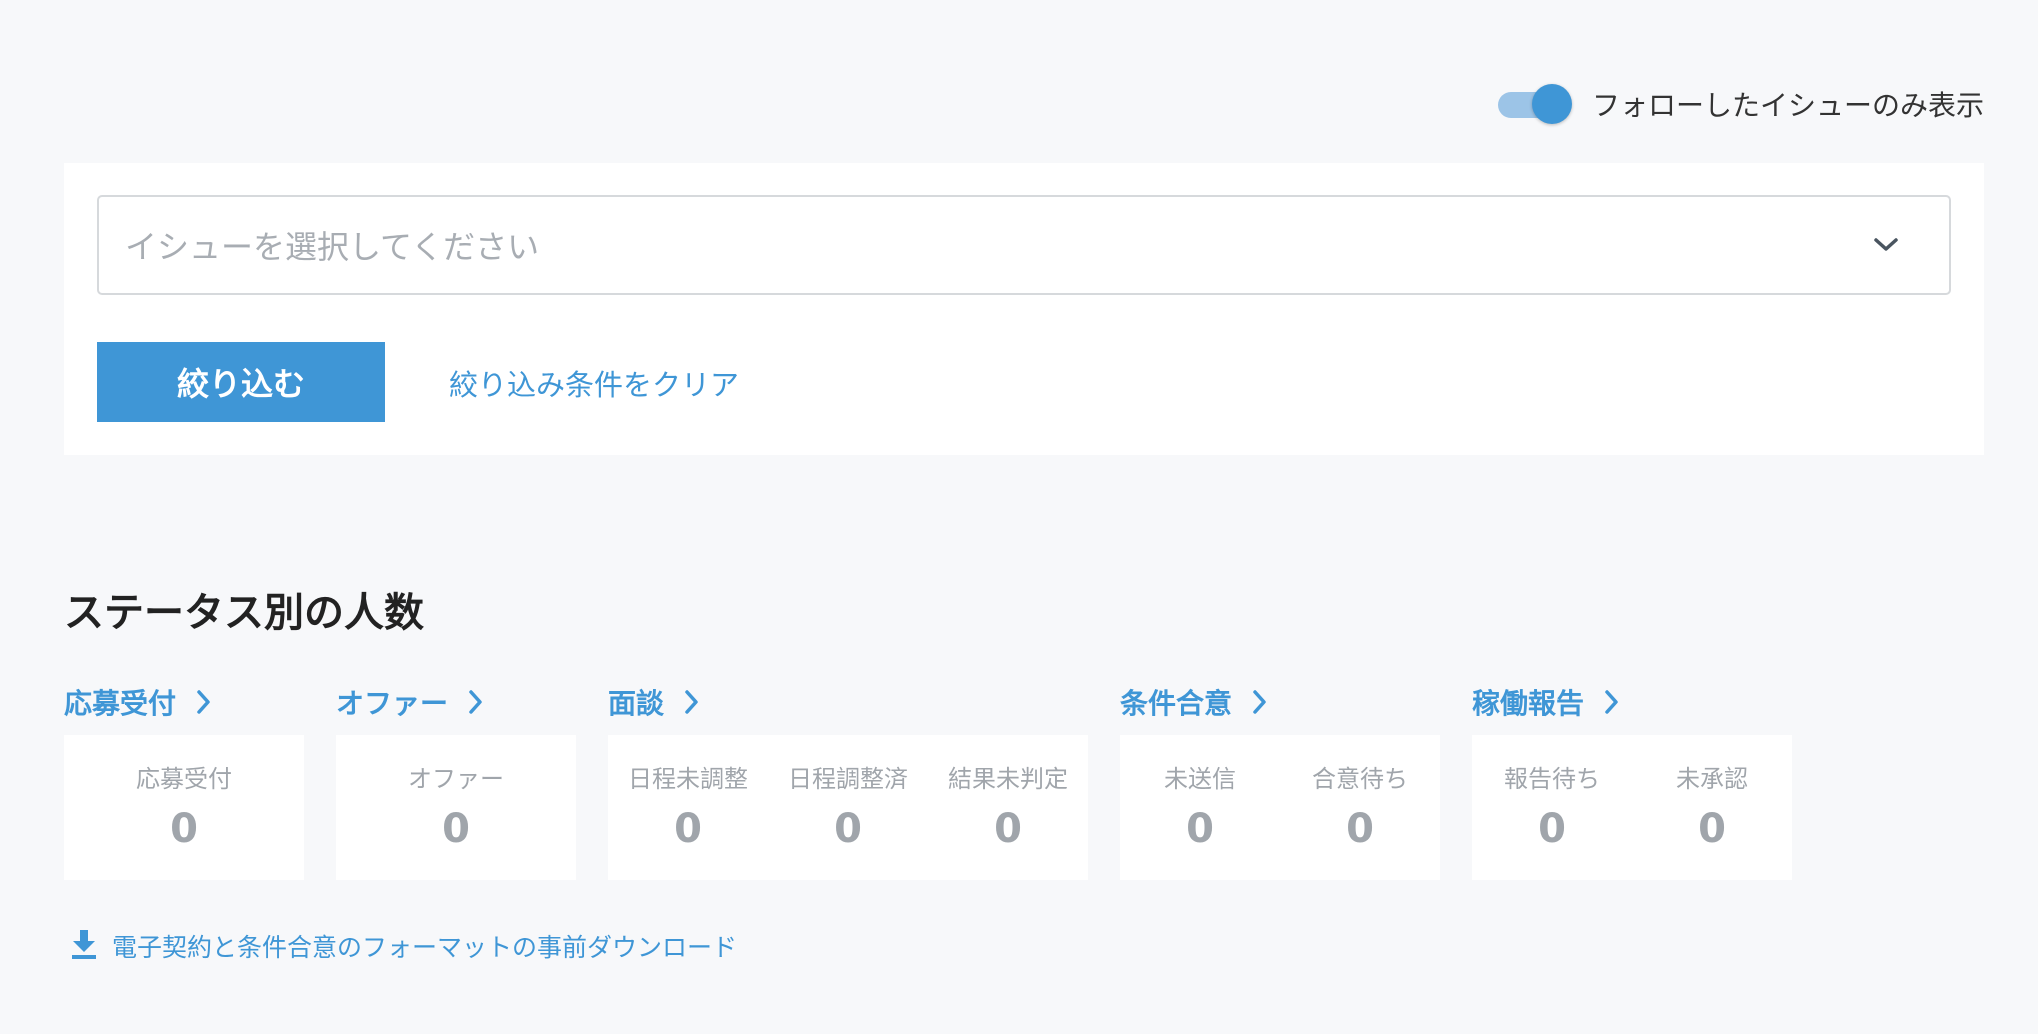  I want to click on status-group-header: オファー, so click(414, 702).